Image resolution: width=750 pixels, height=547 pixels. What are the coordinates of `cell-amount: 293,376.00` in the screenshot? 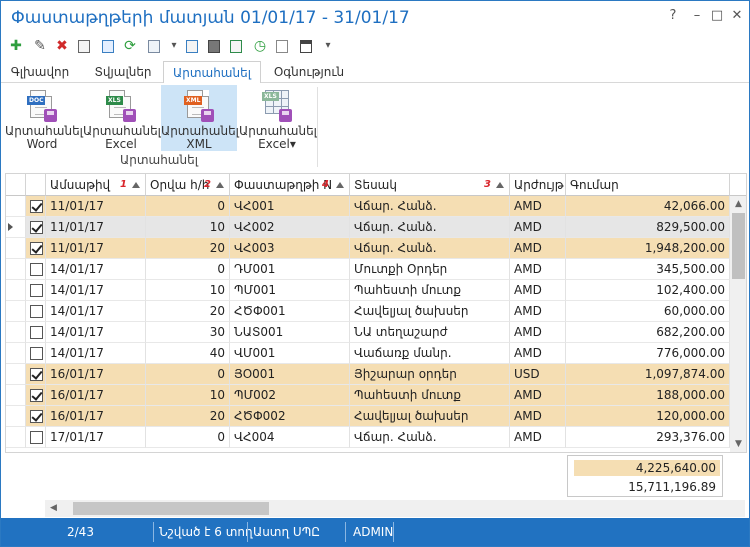 It's located at (648, 437).